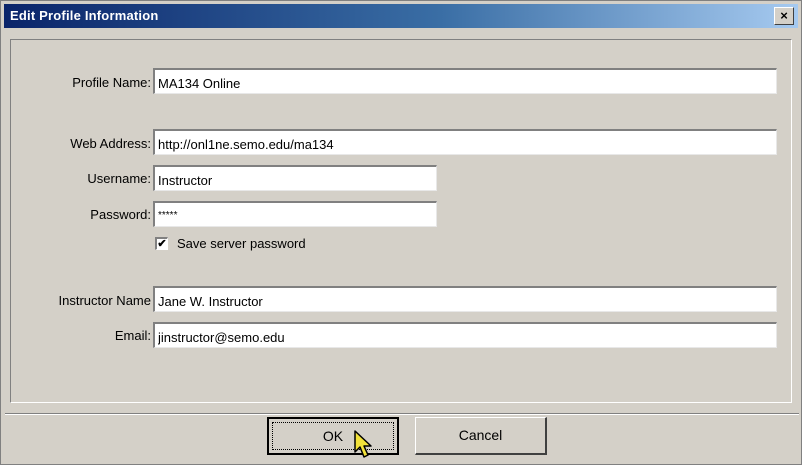  I want to click on close-button: ×, so click(784, 16).